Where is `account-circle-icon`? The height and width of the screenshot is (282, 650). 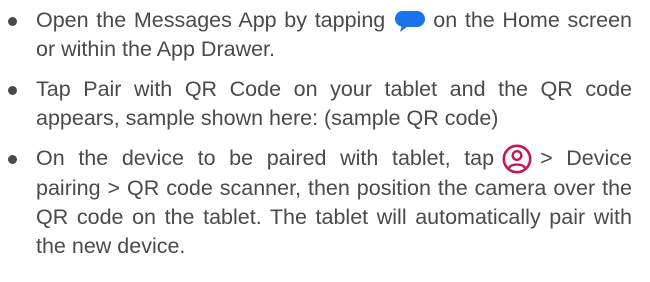 account-circle-icon is located at coordinates (517, 159).